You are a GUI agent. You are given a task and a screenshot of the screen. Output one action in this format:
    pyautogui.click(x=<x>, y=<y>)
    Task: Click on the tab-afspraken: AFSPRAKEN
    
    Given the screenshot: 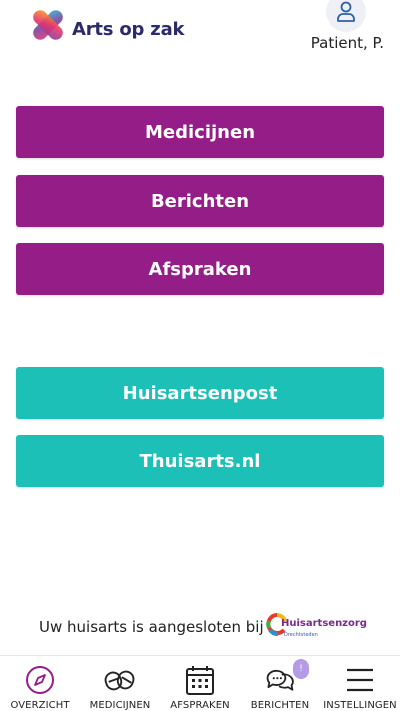 What is the action you would take?
    pyautogui.click(x=200, y=683)
    